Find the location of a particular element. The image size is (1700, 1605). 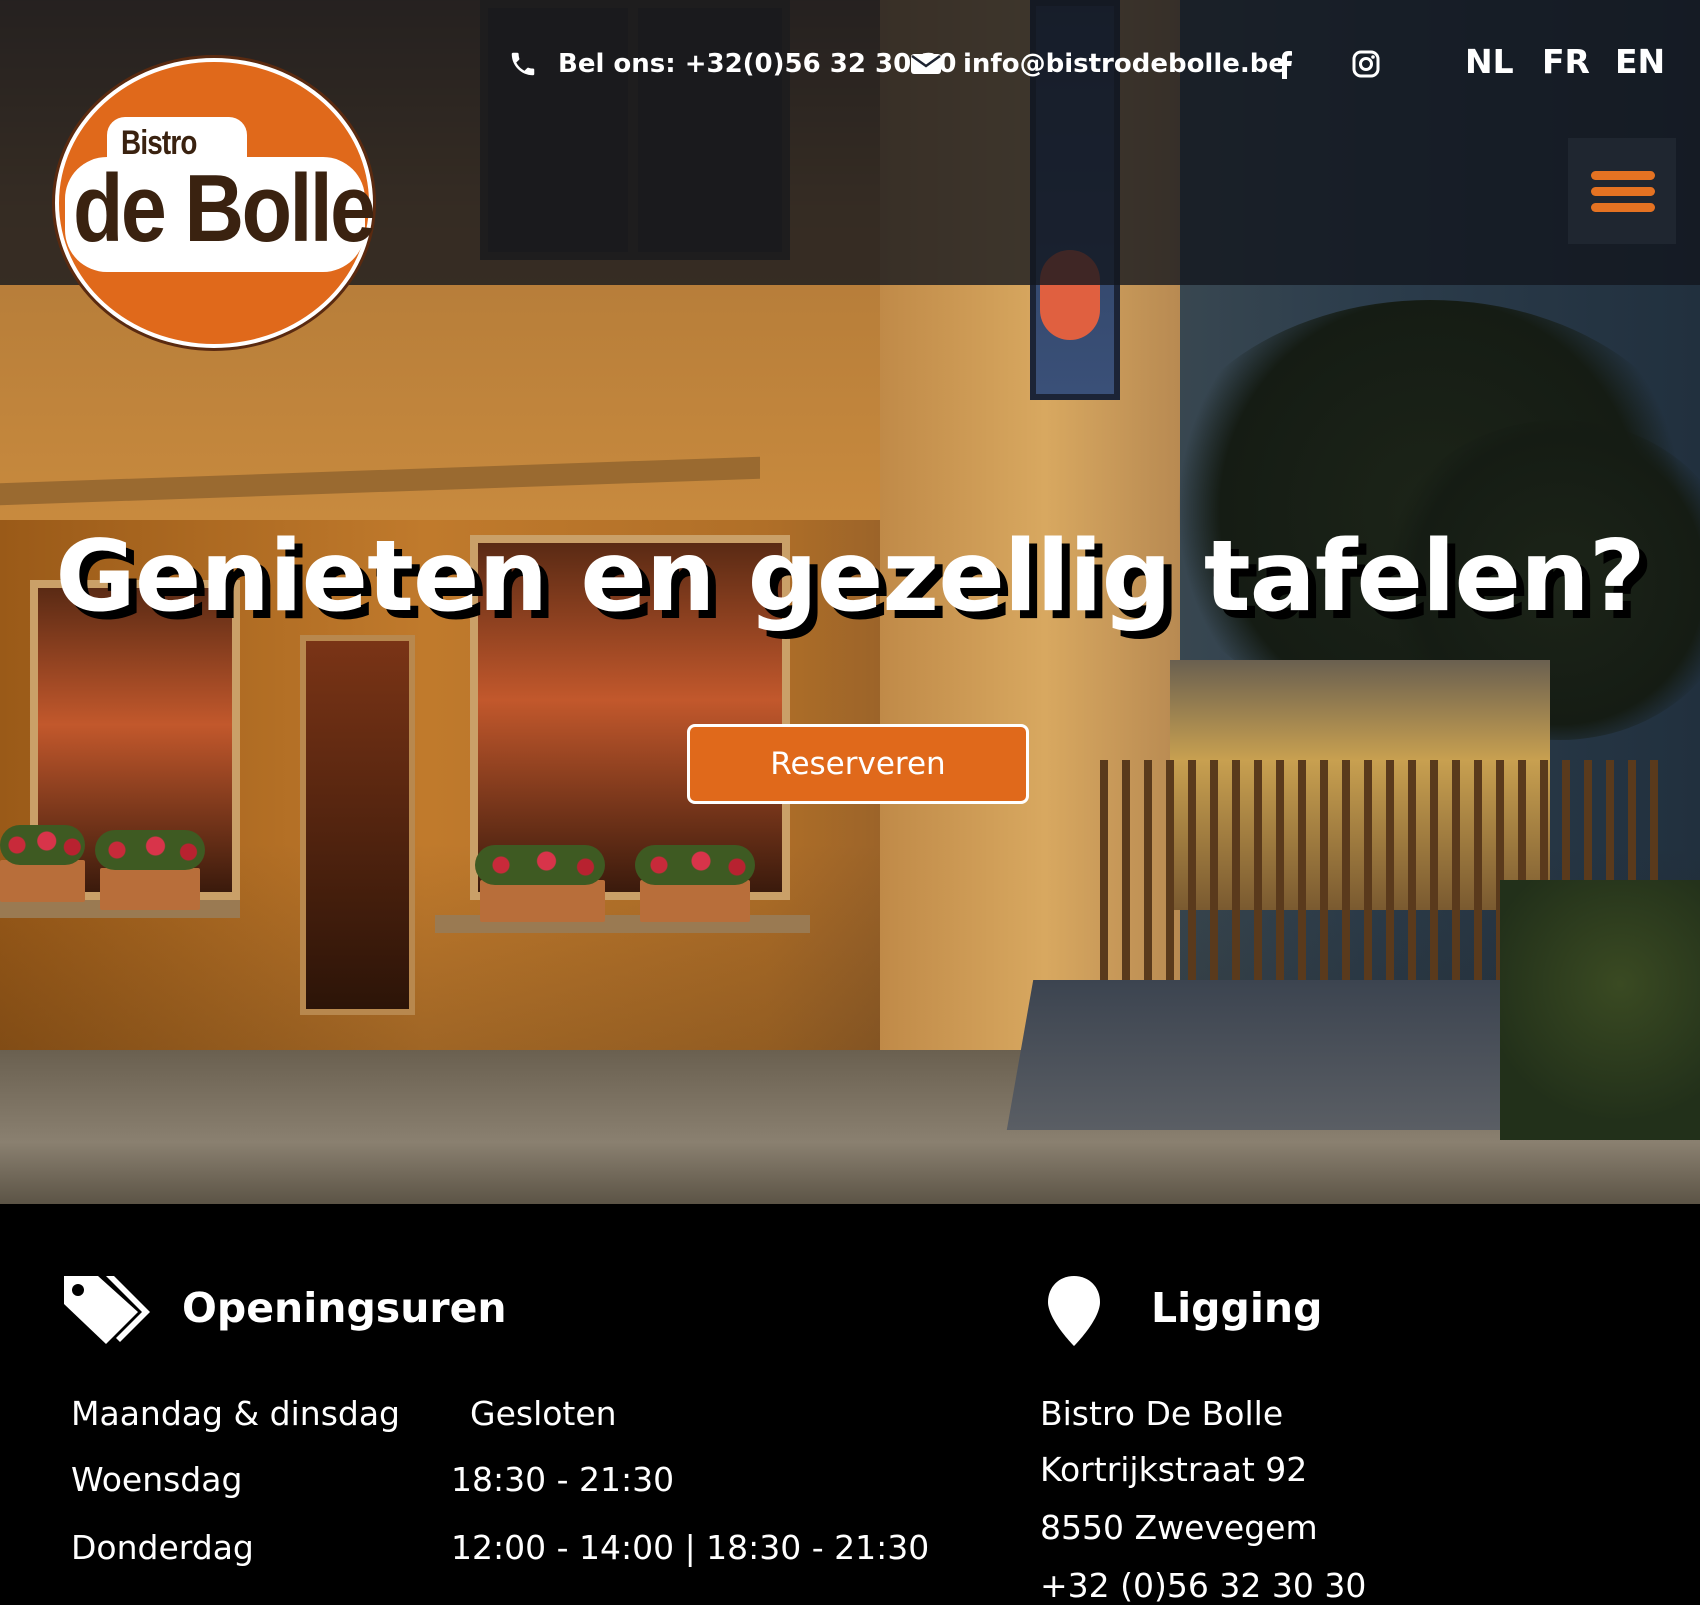

reserve-button: Reserveren is located at coordinates (858, 764).